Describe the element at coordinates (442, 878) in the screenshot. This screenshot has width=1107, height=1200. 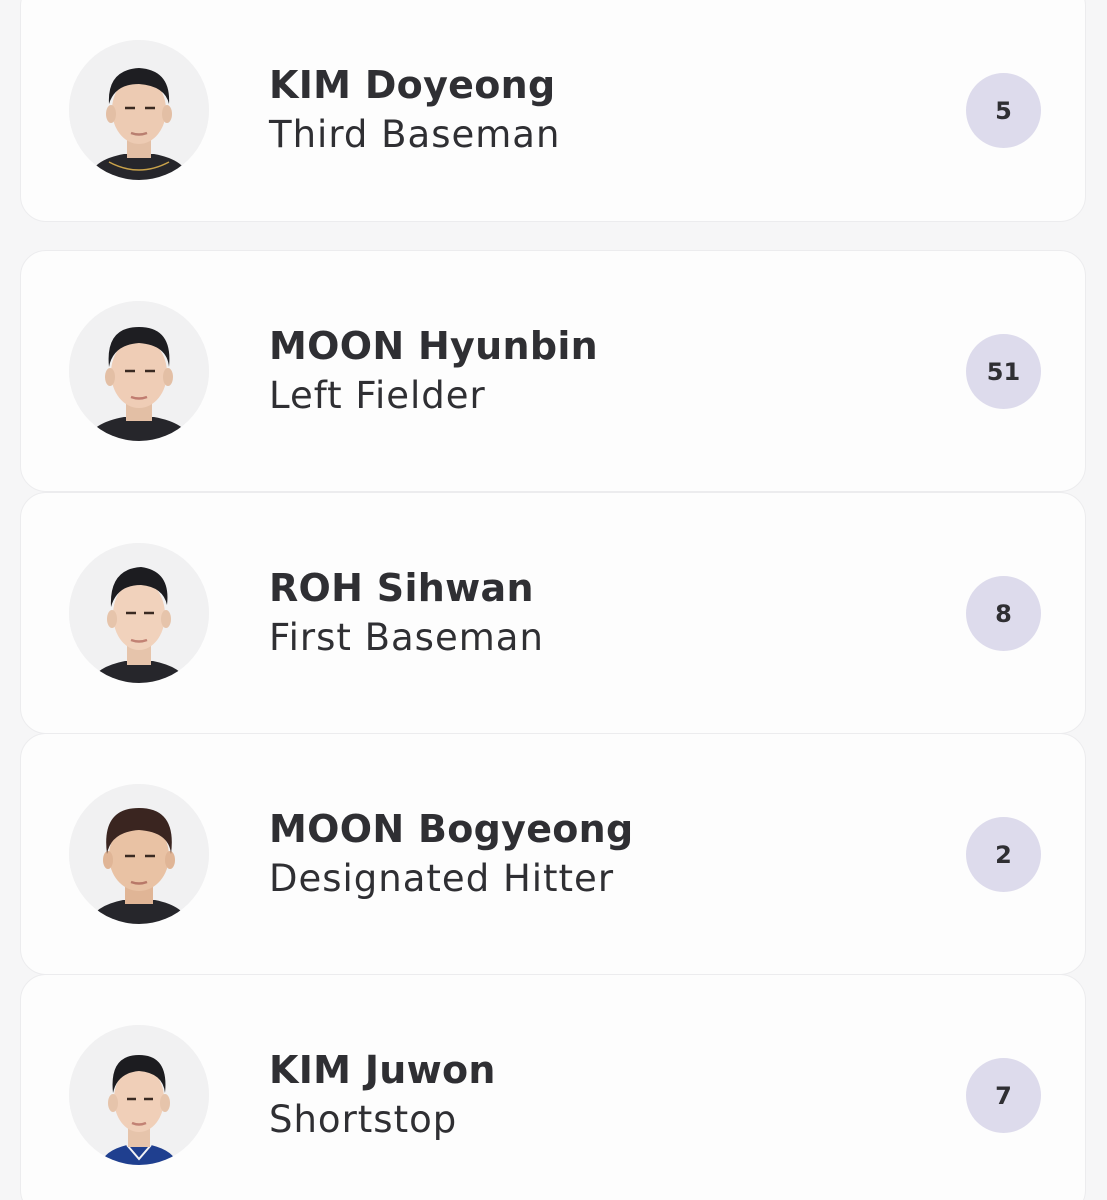
I see `player-position: Designated Hitter` at that location.